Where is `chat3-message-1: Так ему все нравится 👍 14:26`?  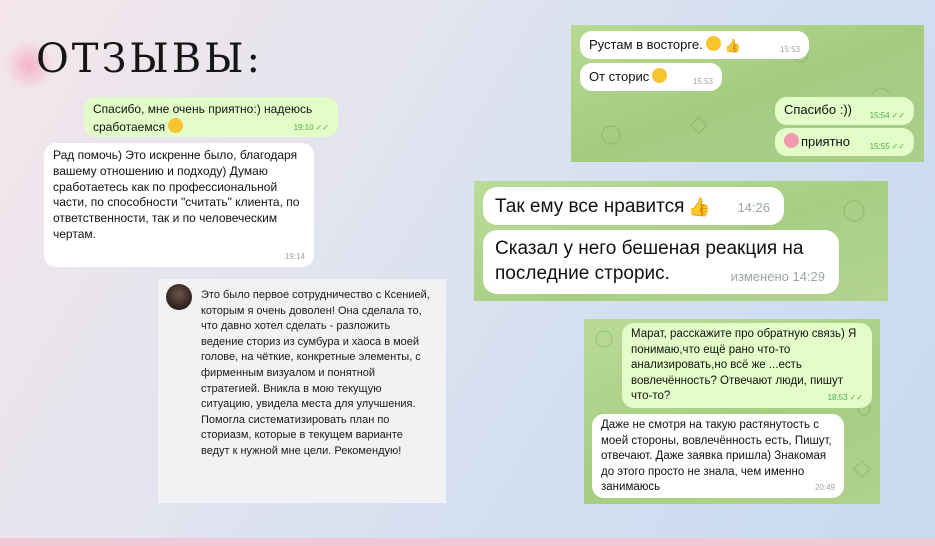 chat3-message-1: Так ему все нравится 👍 14:26 is located at coordinates (633, 206).